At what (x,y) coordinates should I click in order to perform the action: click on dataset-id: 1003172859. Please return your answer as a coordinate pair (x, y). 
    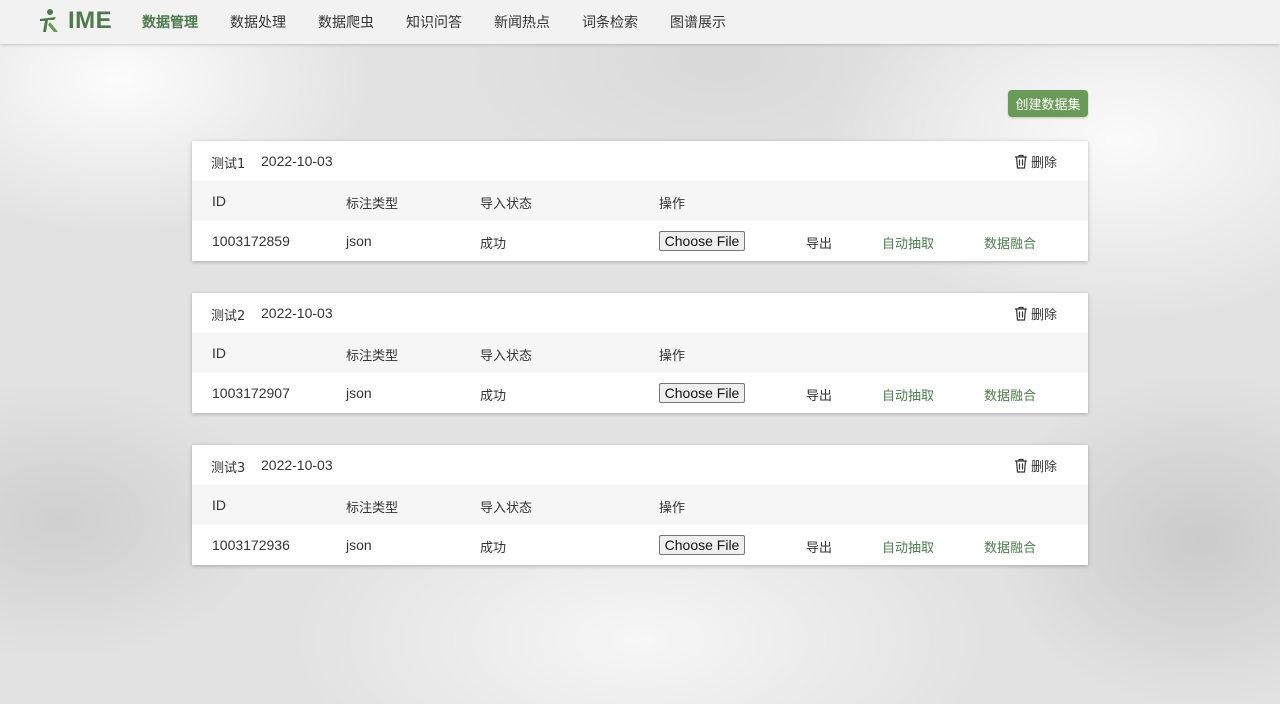
    Looking at the image, I should click on (251, 241).